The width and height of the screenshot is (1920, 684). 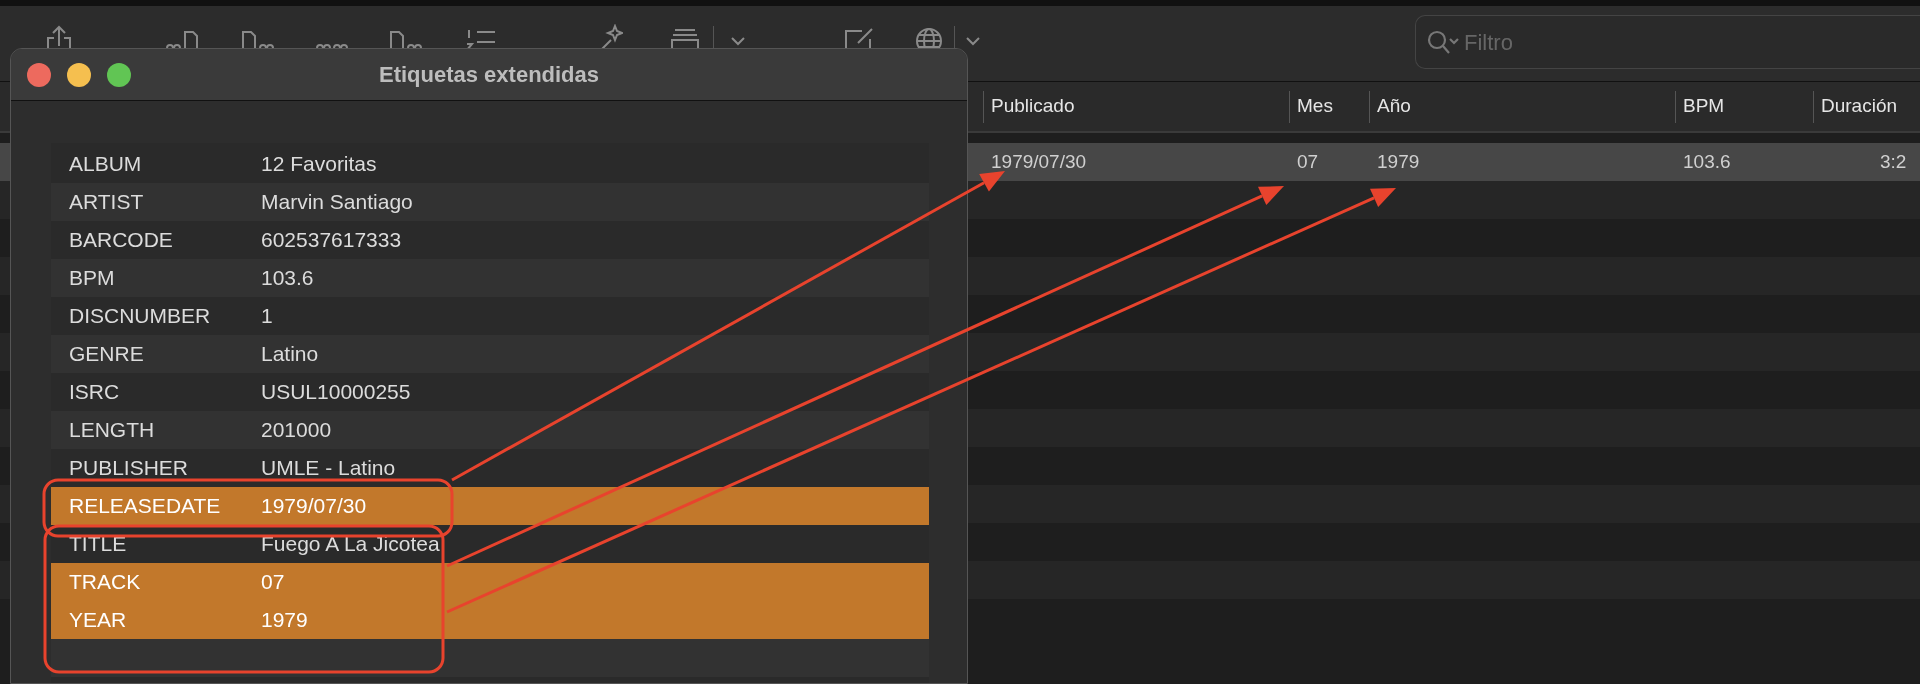 What do you see at coordinates (98, 544) in the screenshot?
I see `tag-name: TITLE` at bounding box center [98, 544].